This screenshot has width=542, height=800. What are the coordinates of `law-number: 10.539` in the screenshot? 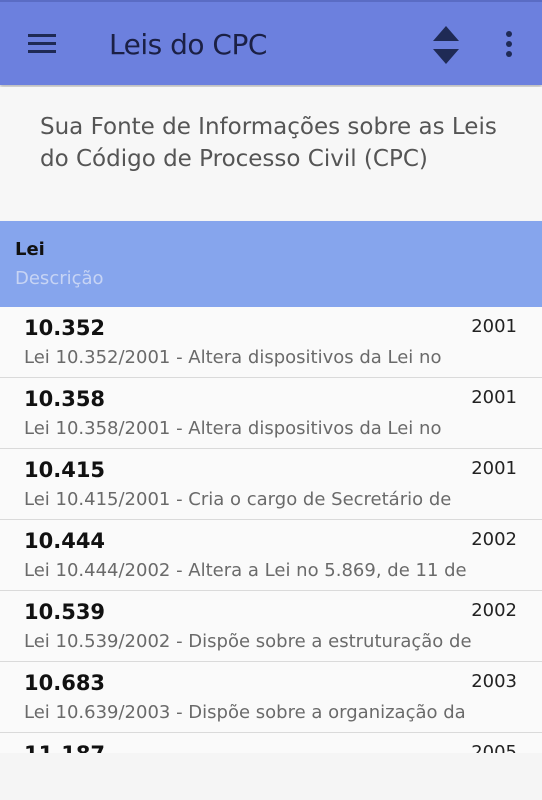 It's located at (65, 612).